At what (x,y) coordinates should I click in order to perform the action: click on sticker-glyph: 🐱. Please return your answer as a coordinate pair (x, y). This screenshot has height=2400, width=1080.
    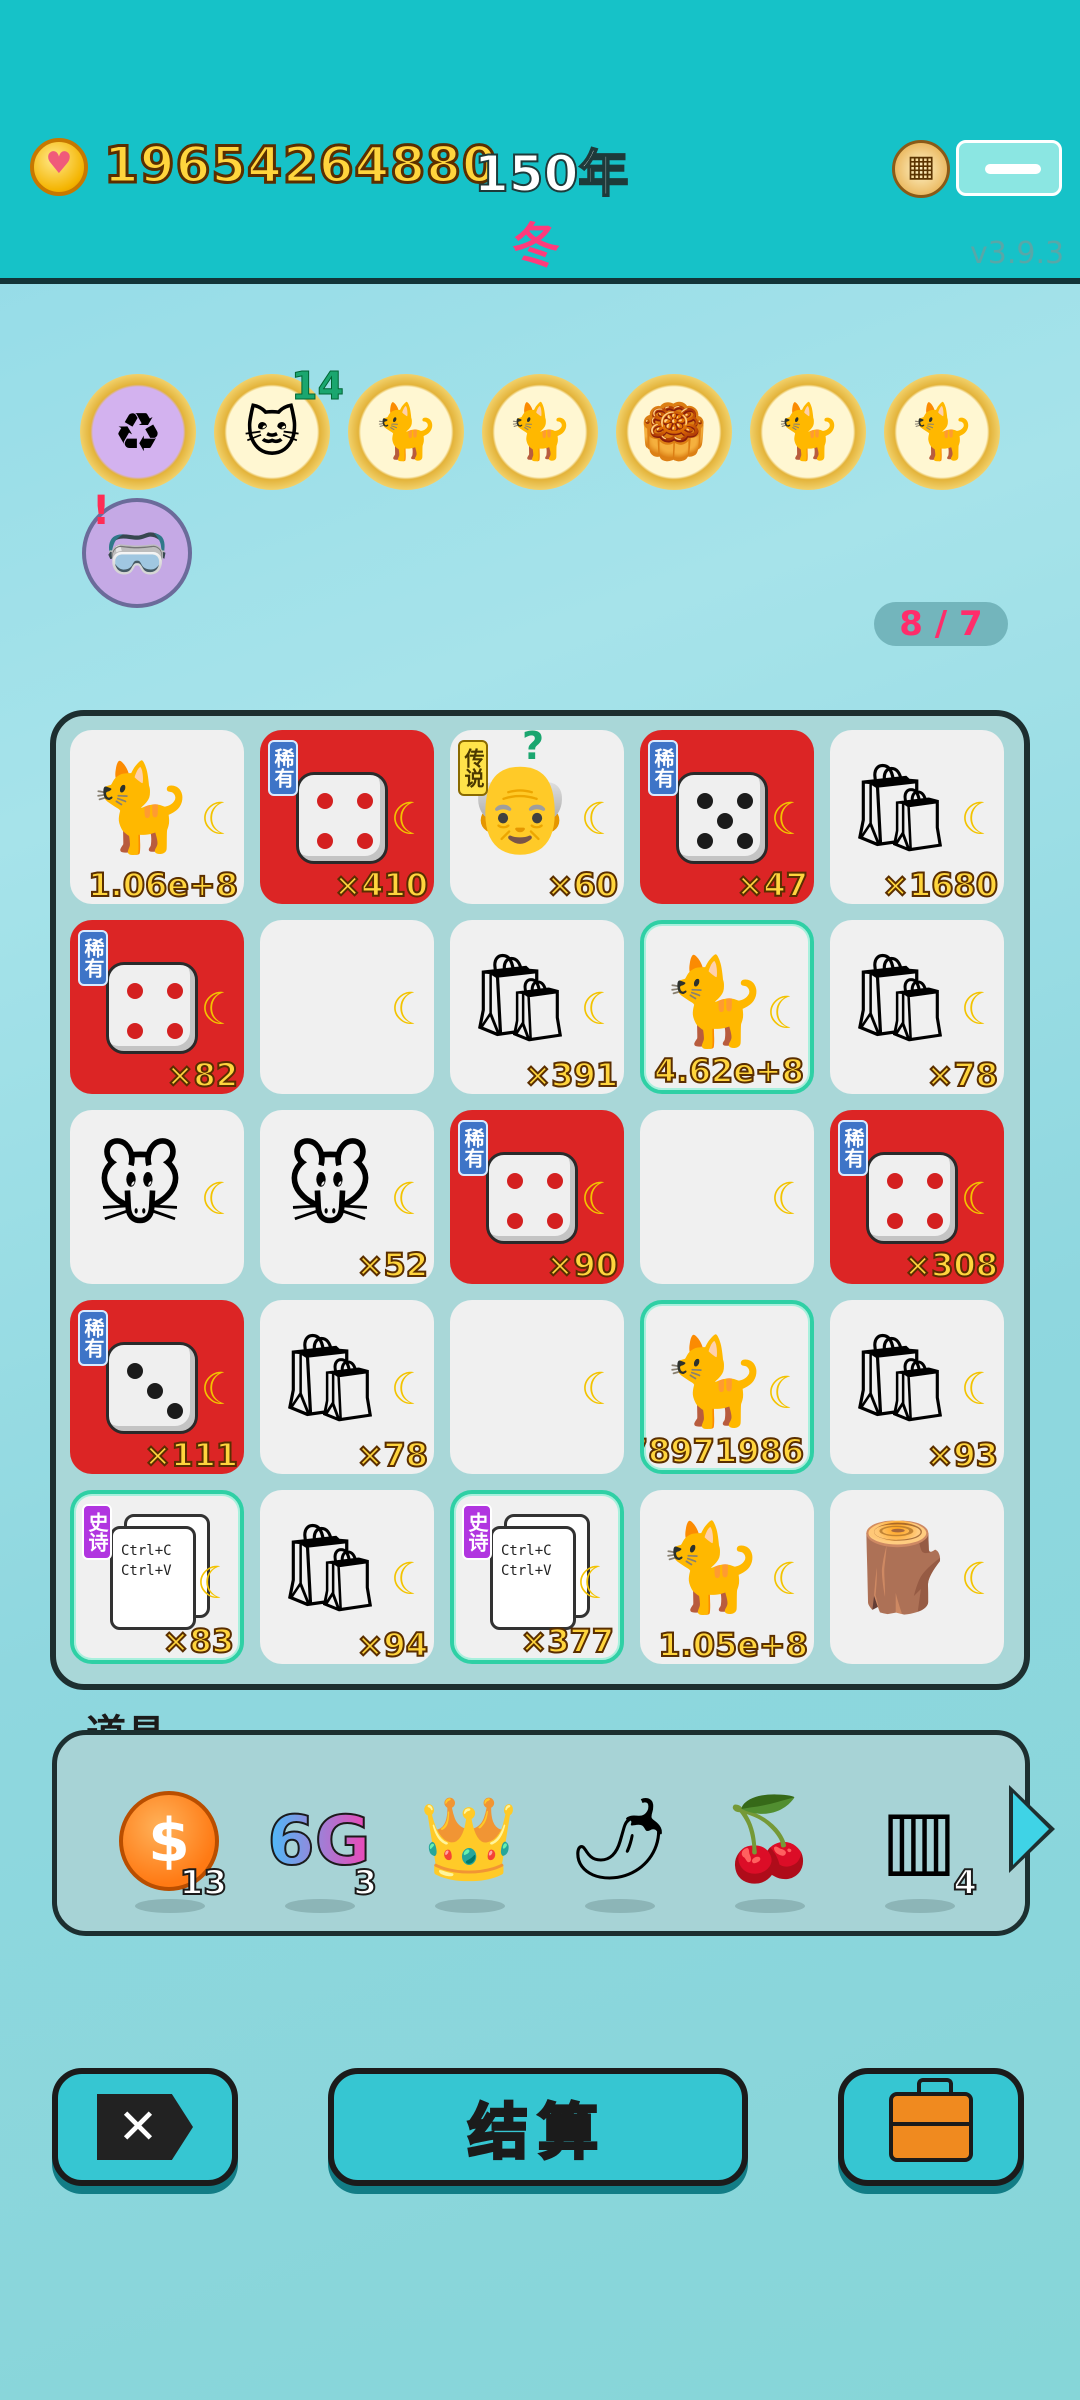
    Looking at the image, I should click on (272, 432).